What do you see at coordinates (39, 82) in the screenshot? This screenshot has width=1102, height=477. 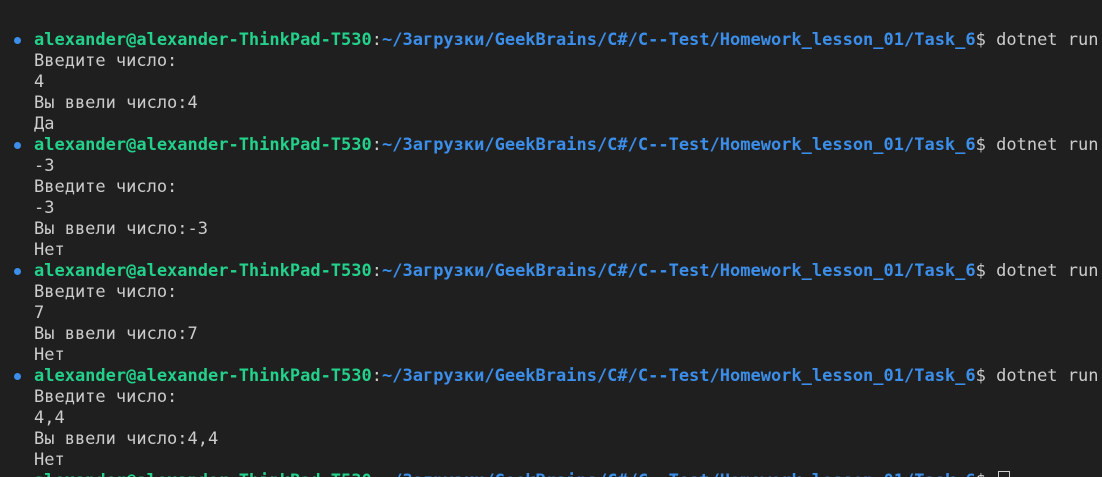 I see `output-line: 4` at bounding box center [39, 82].